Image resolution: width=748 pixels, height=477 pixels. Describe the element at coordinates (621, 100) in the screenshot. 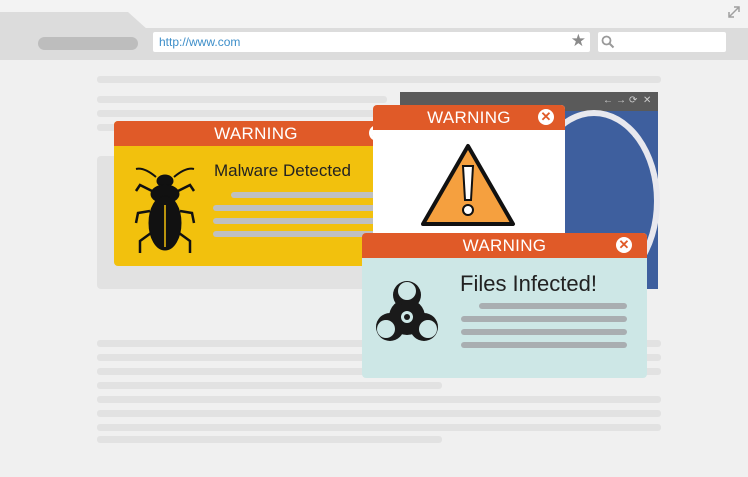

I see `forward-icon: →` at that location.